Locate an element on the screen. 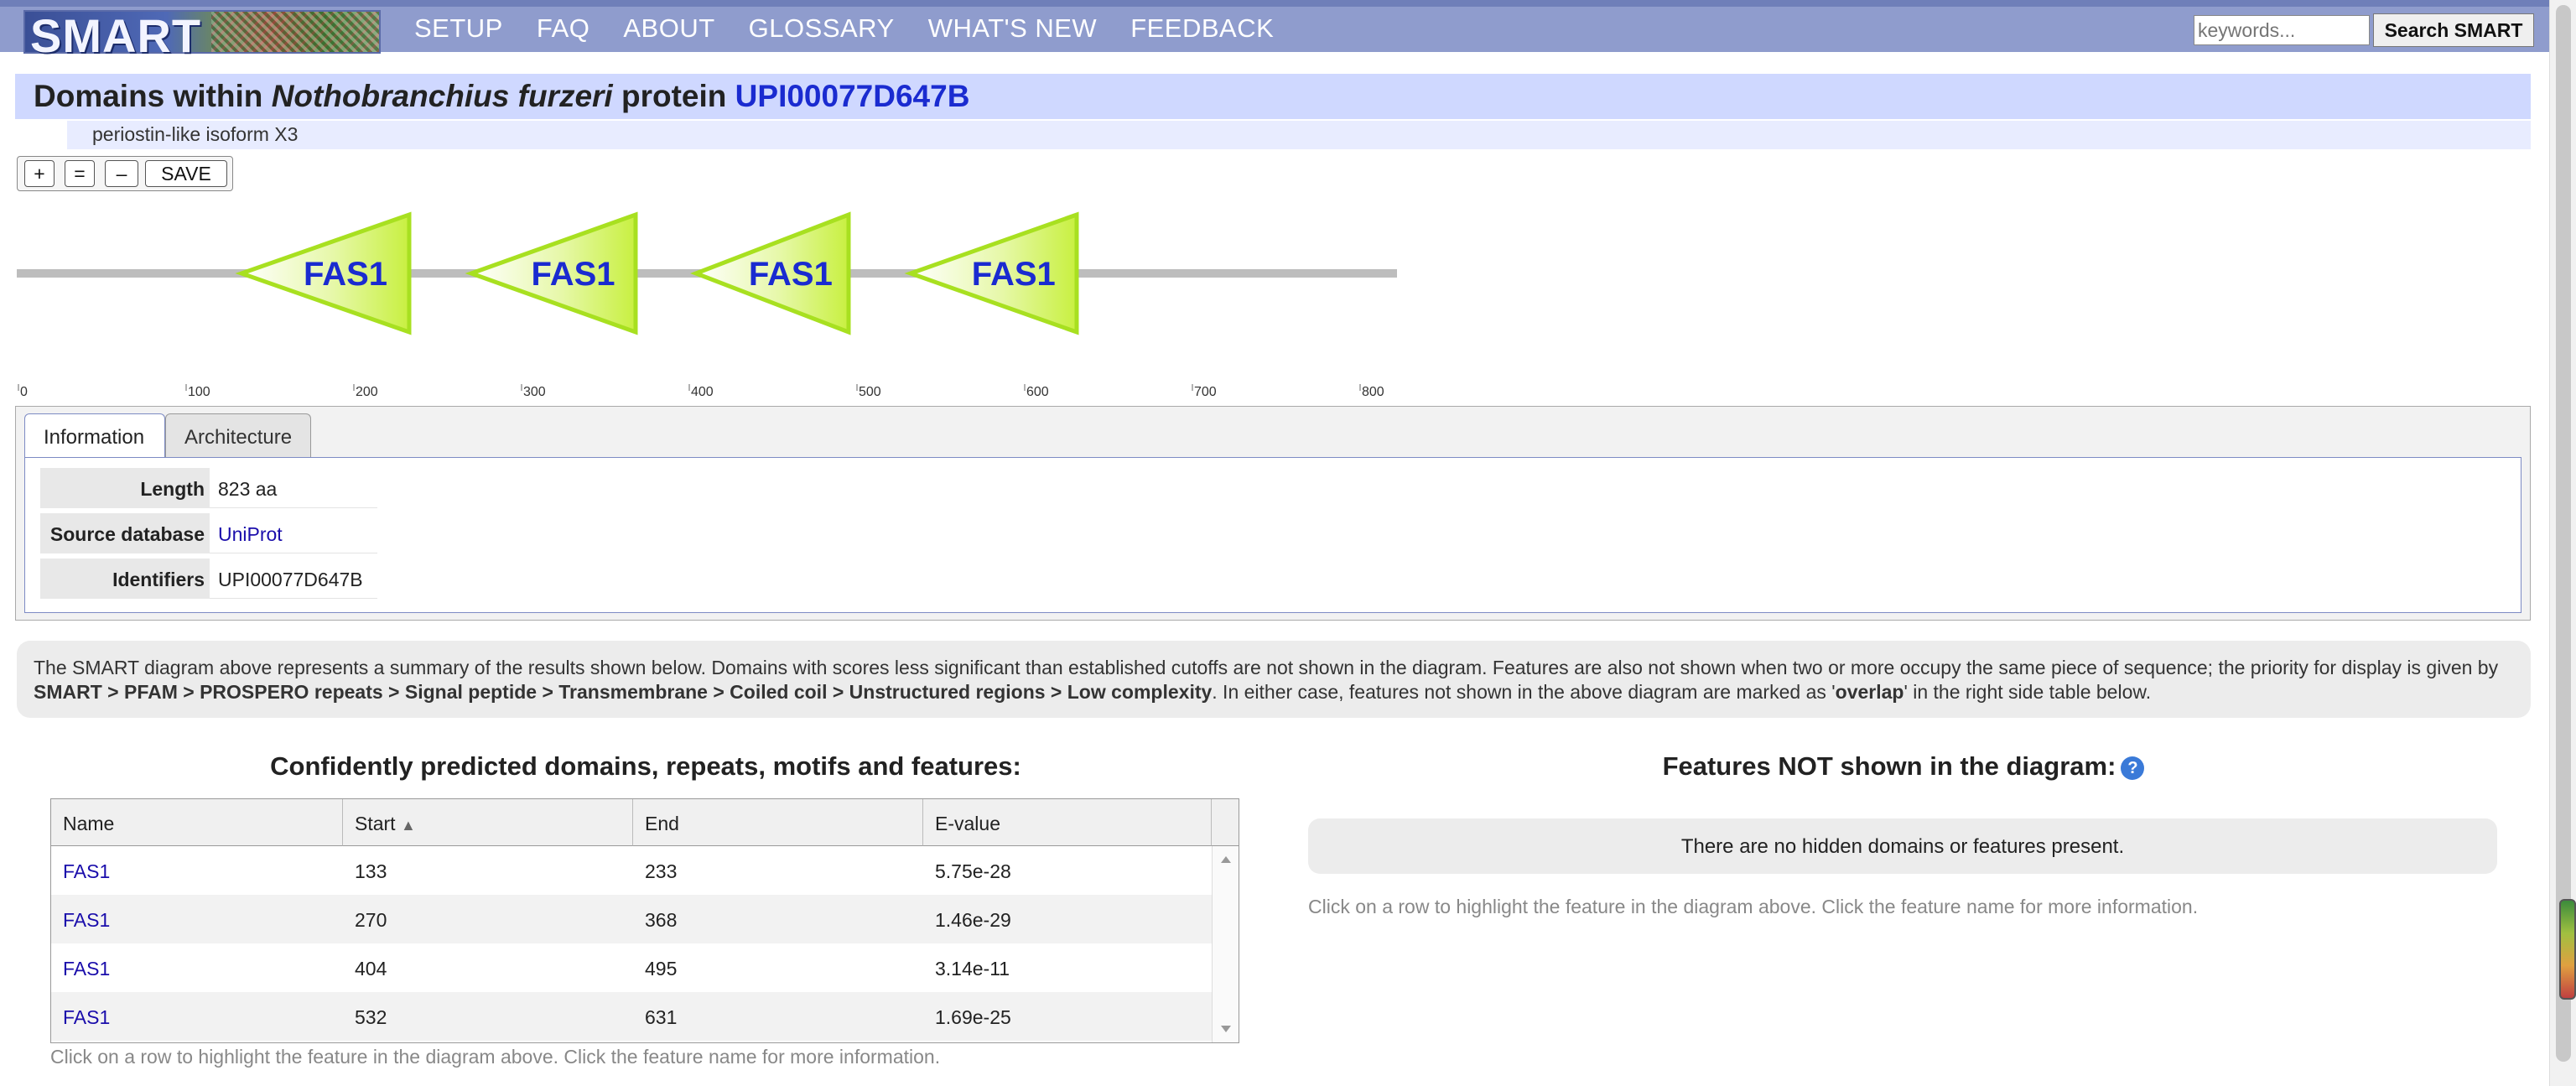 The height and width of the screenshot is (1086, 2576). evalue-cell: 1.46e-29 is located at coordinates (973, 920).